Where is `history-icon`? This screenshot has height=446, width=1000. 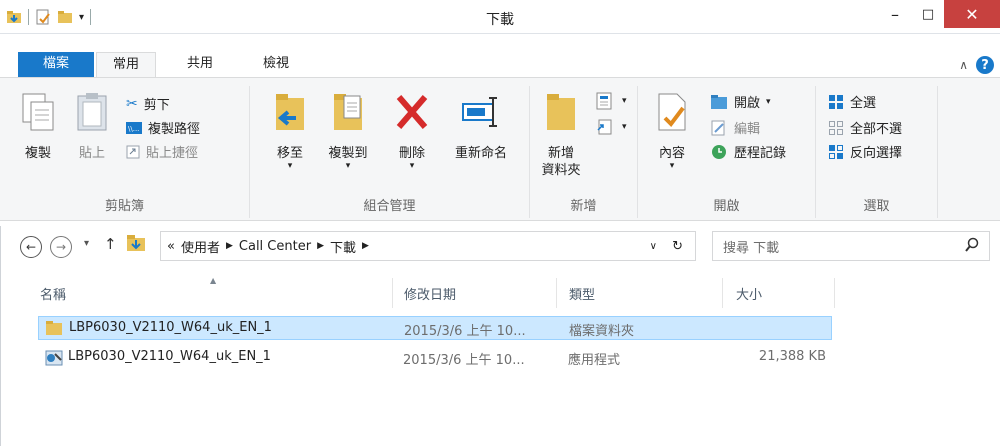
history-icon is located at coordinates (719, 151).